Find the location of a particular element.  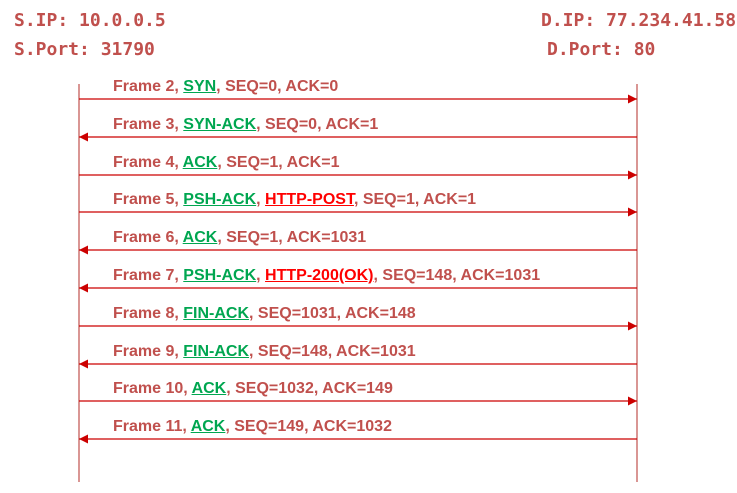

frame-text: Frame 4, is located at coordinates (148, 162).